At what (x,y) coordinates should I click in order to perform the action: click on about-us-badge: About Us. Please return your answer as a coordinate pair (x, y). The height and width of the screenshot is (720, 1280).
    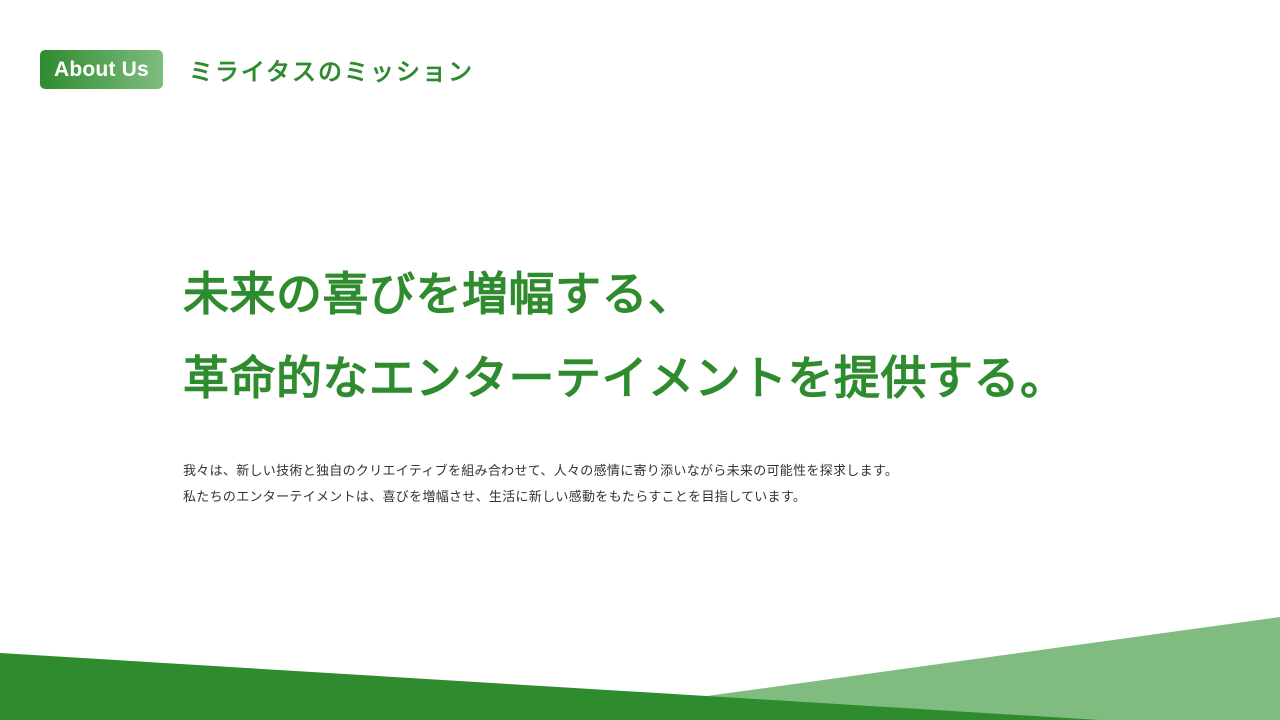
    Looking at the image, I should click on (101, 69).